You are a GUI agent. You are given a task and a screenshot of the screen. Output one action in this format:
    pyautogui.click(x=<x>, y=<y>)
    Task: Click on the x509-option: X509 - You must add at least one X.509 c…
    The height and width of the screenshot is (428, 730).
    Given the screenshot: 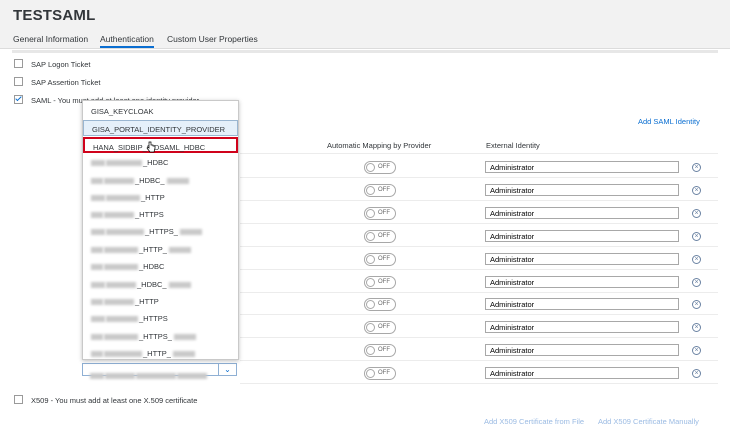 What is the action you would take?
    pyautogui.click(x=105, y=400)
    